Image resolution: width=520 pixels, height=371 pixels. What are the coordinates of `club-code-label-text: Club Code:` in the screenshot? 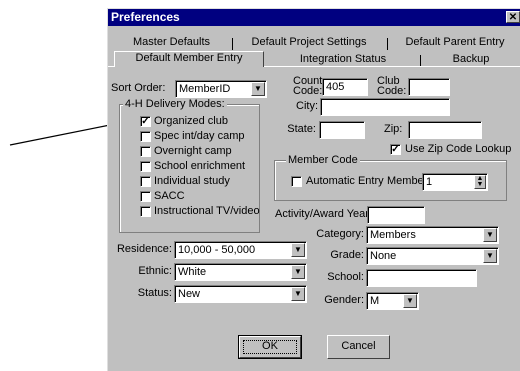 It's located at (392, 86).